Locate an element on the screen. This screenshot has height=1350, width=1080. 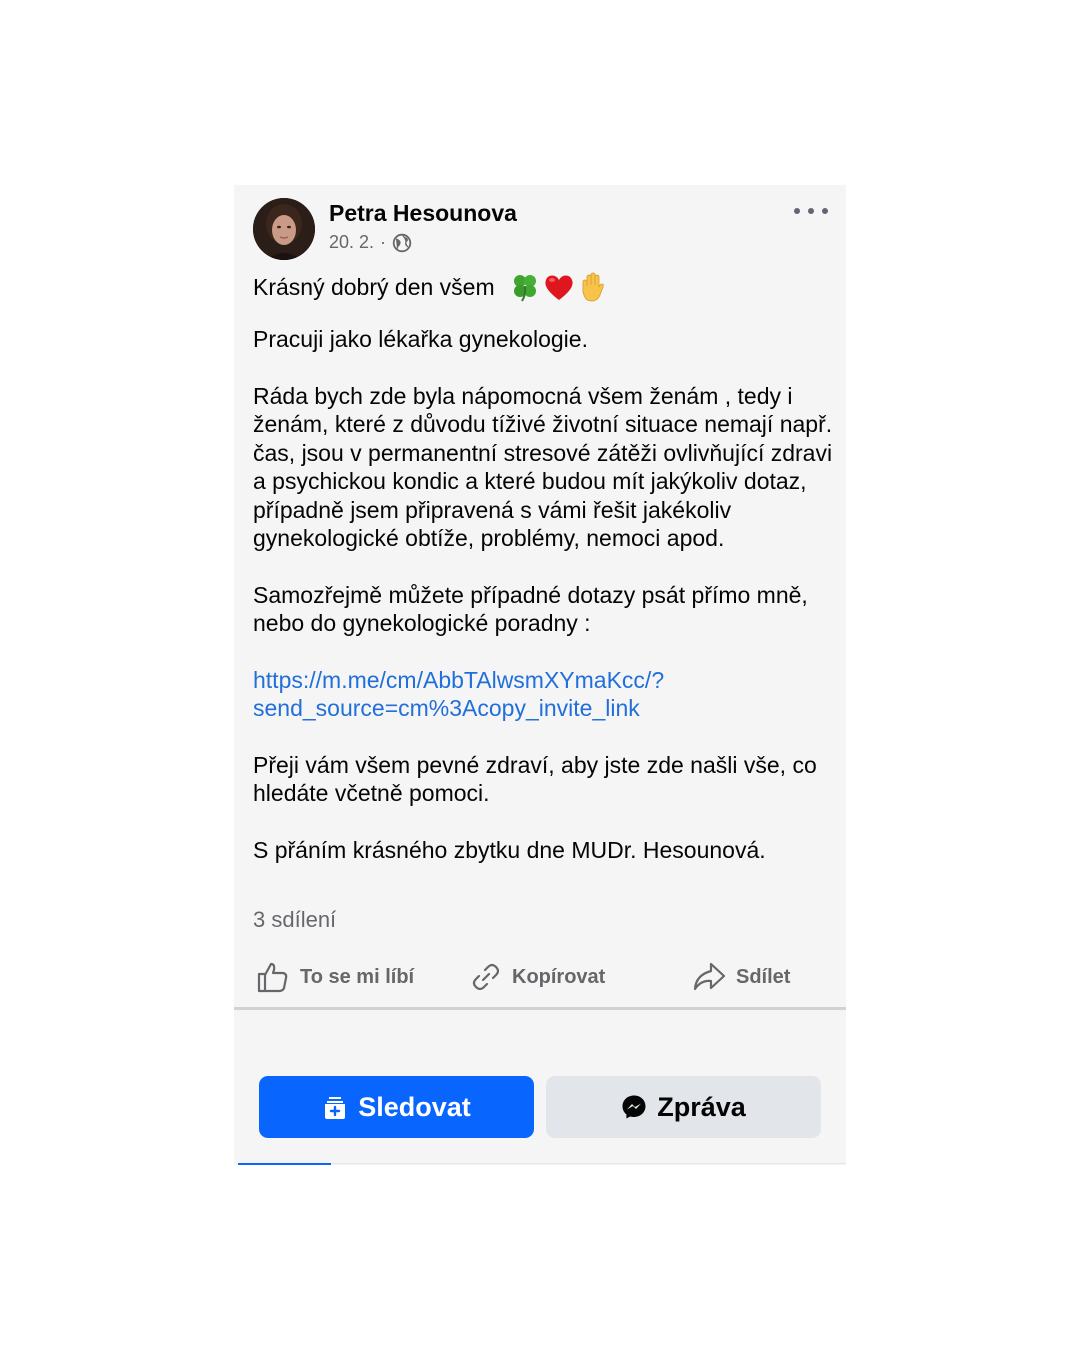
avatar is located at coordinates (284, 229).